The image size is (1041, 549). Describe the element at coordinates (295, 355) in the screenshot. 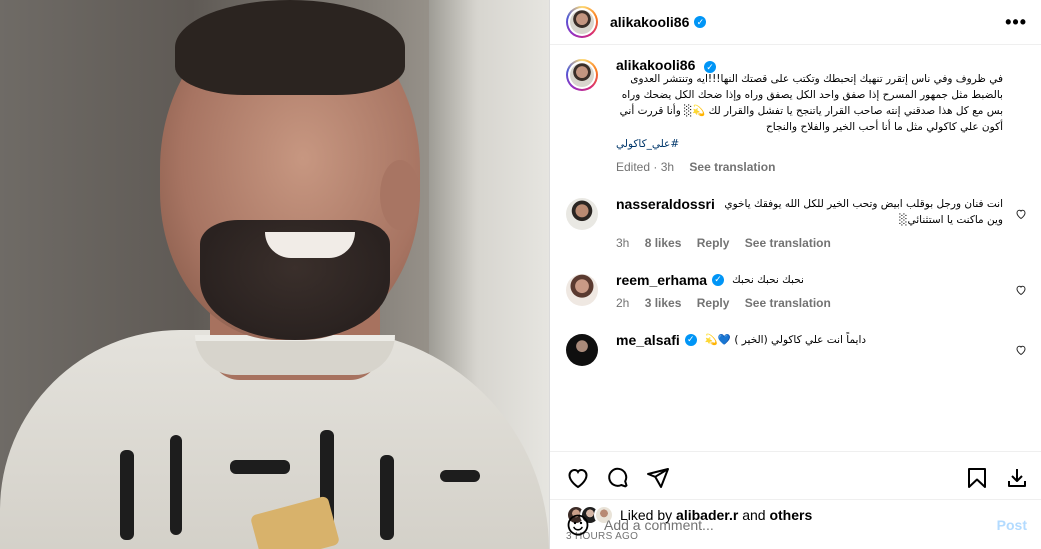

I see `photo-collar` at that location.